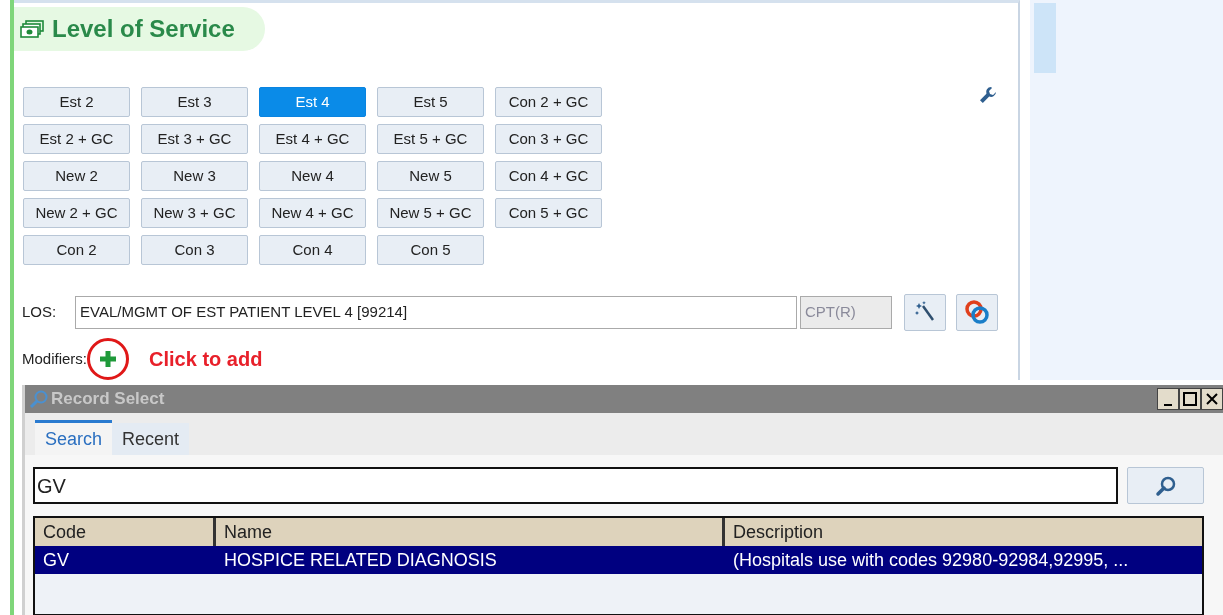 This screenshot has width=1223, height=615. What do you see at coordinates (151, 439) in the screenshot?
I see `dialog-tab: Recent` at bounding box center [151, 439].